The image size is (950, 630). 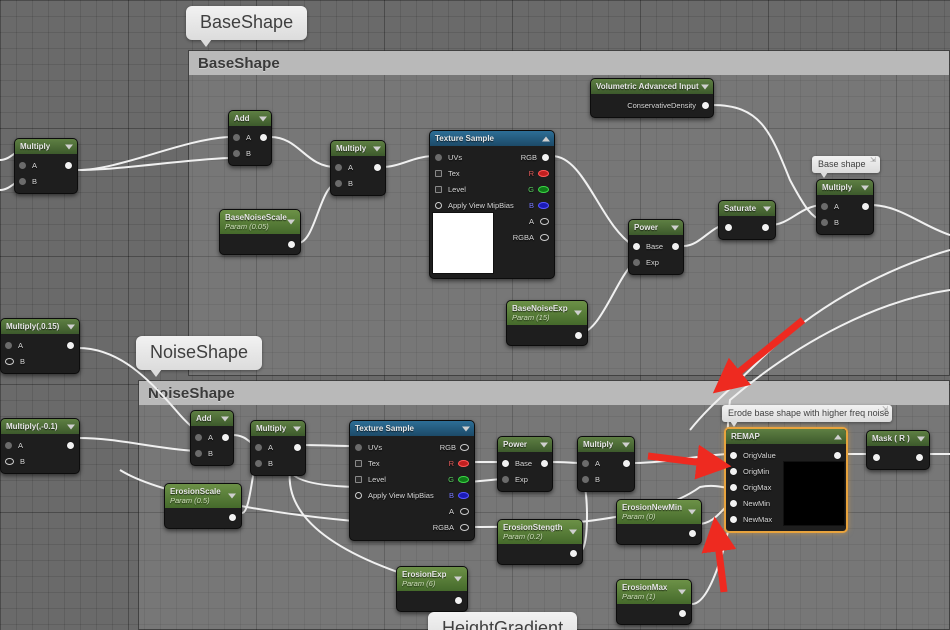 What do you see at coordinates (203, 496) in the screenshot?
I see `node-header: ErosionScale Param (0.5)` at bounding box center [203, 496].